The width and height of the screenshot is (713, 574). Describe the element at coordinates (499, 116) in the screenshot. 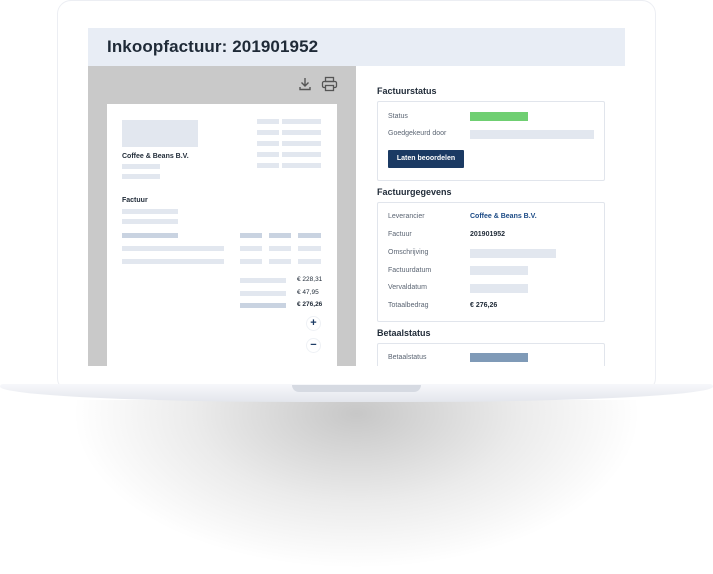

I see `status-indicator` at that location.